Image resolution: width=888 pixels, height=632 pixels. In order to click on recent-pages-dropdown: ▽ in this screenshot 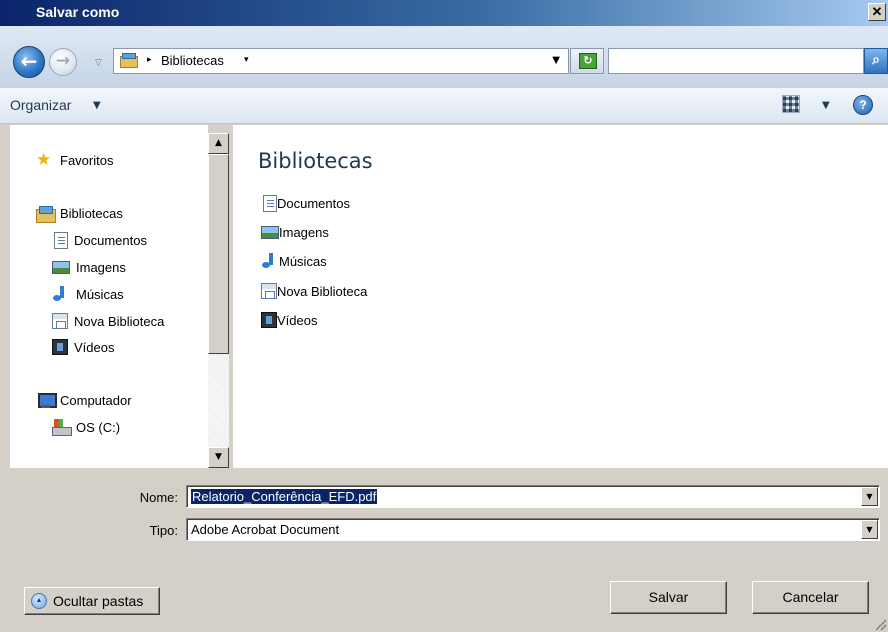, I will do `click(98, 63)`.